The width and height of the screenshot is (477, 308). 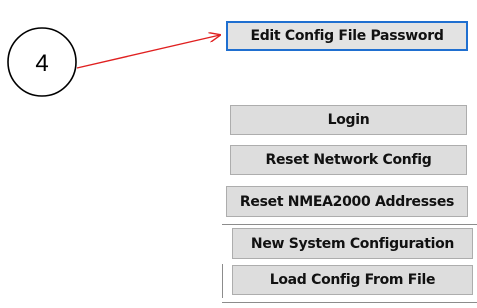 What do you see at coordinates (347, 36) in the screenshot?
I see `edit-config-password-button: Edit Config File Password` at bounding box center [347, 36].